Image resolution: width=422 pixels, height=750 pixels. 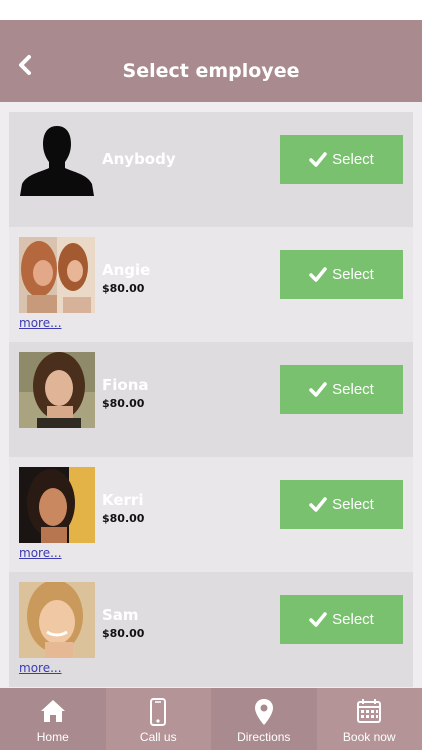 I want to click on calendar-icon, so click(x=369, y=711).